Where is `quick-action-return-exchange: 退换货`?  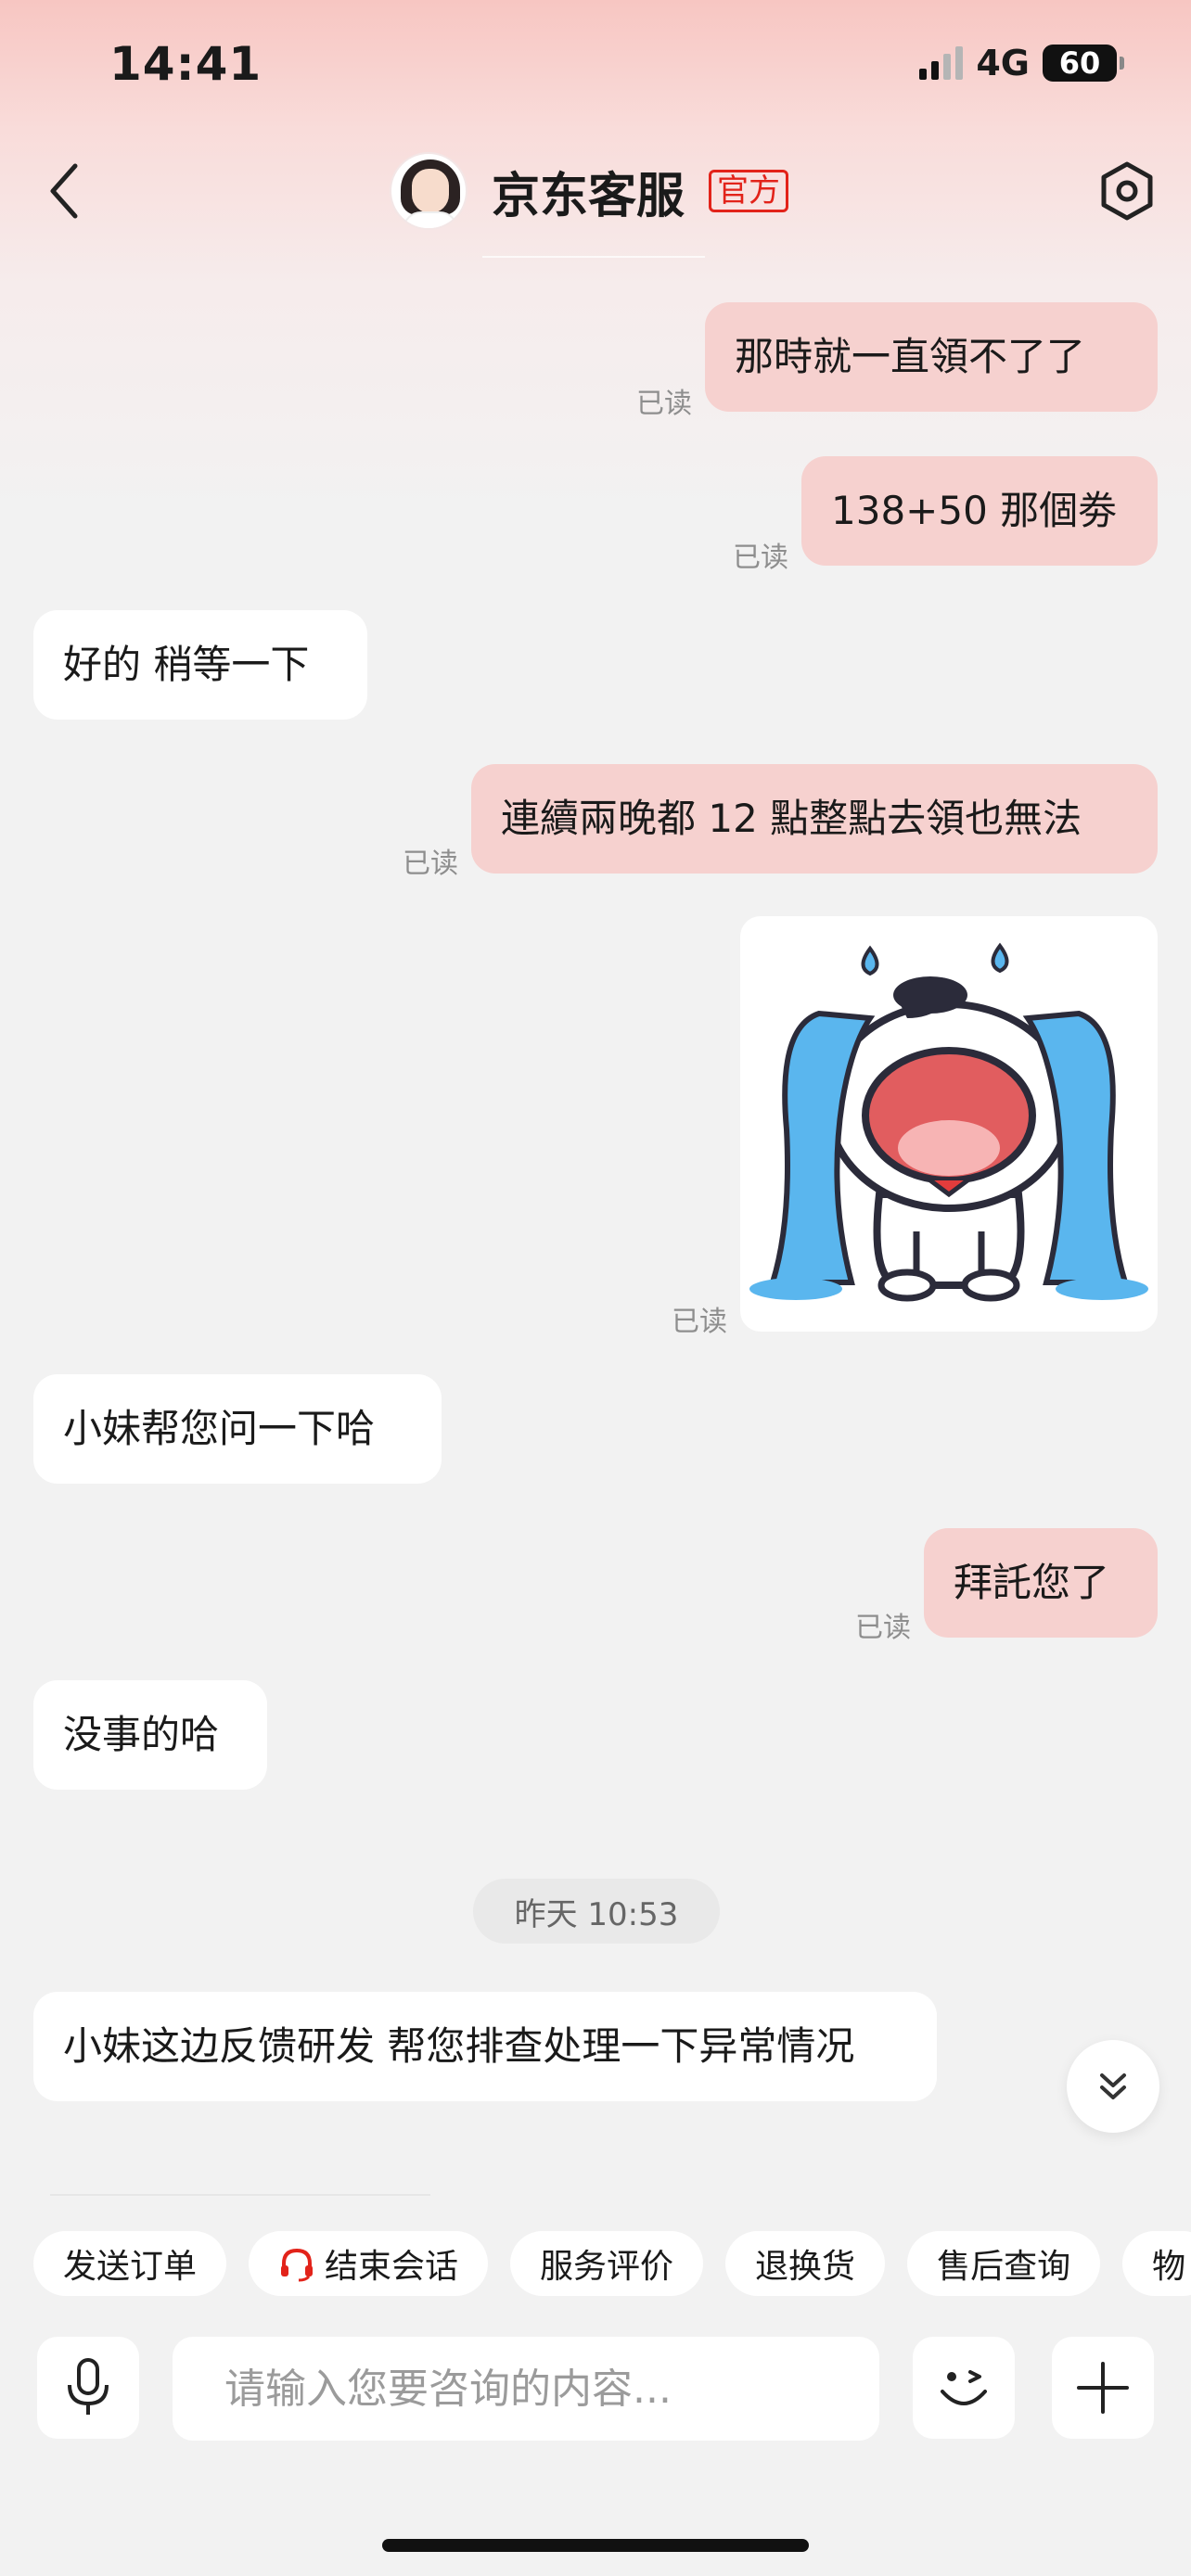 quick-action-return-exchange: 退换货 is located at coordinates (805, 2263).